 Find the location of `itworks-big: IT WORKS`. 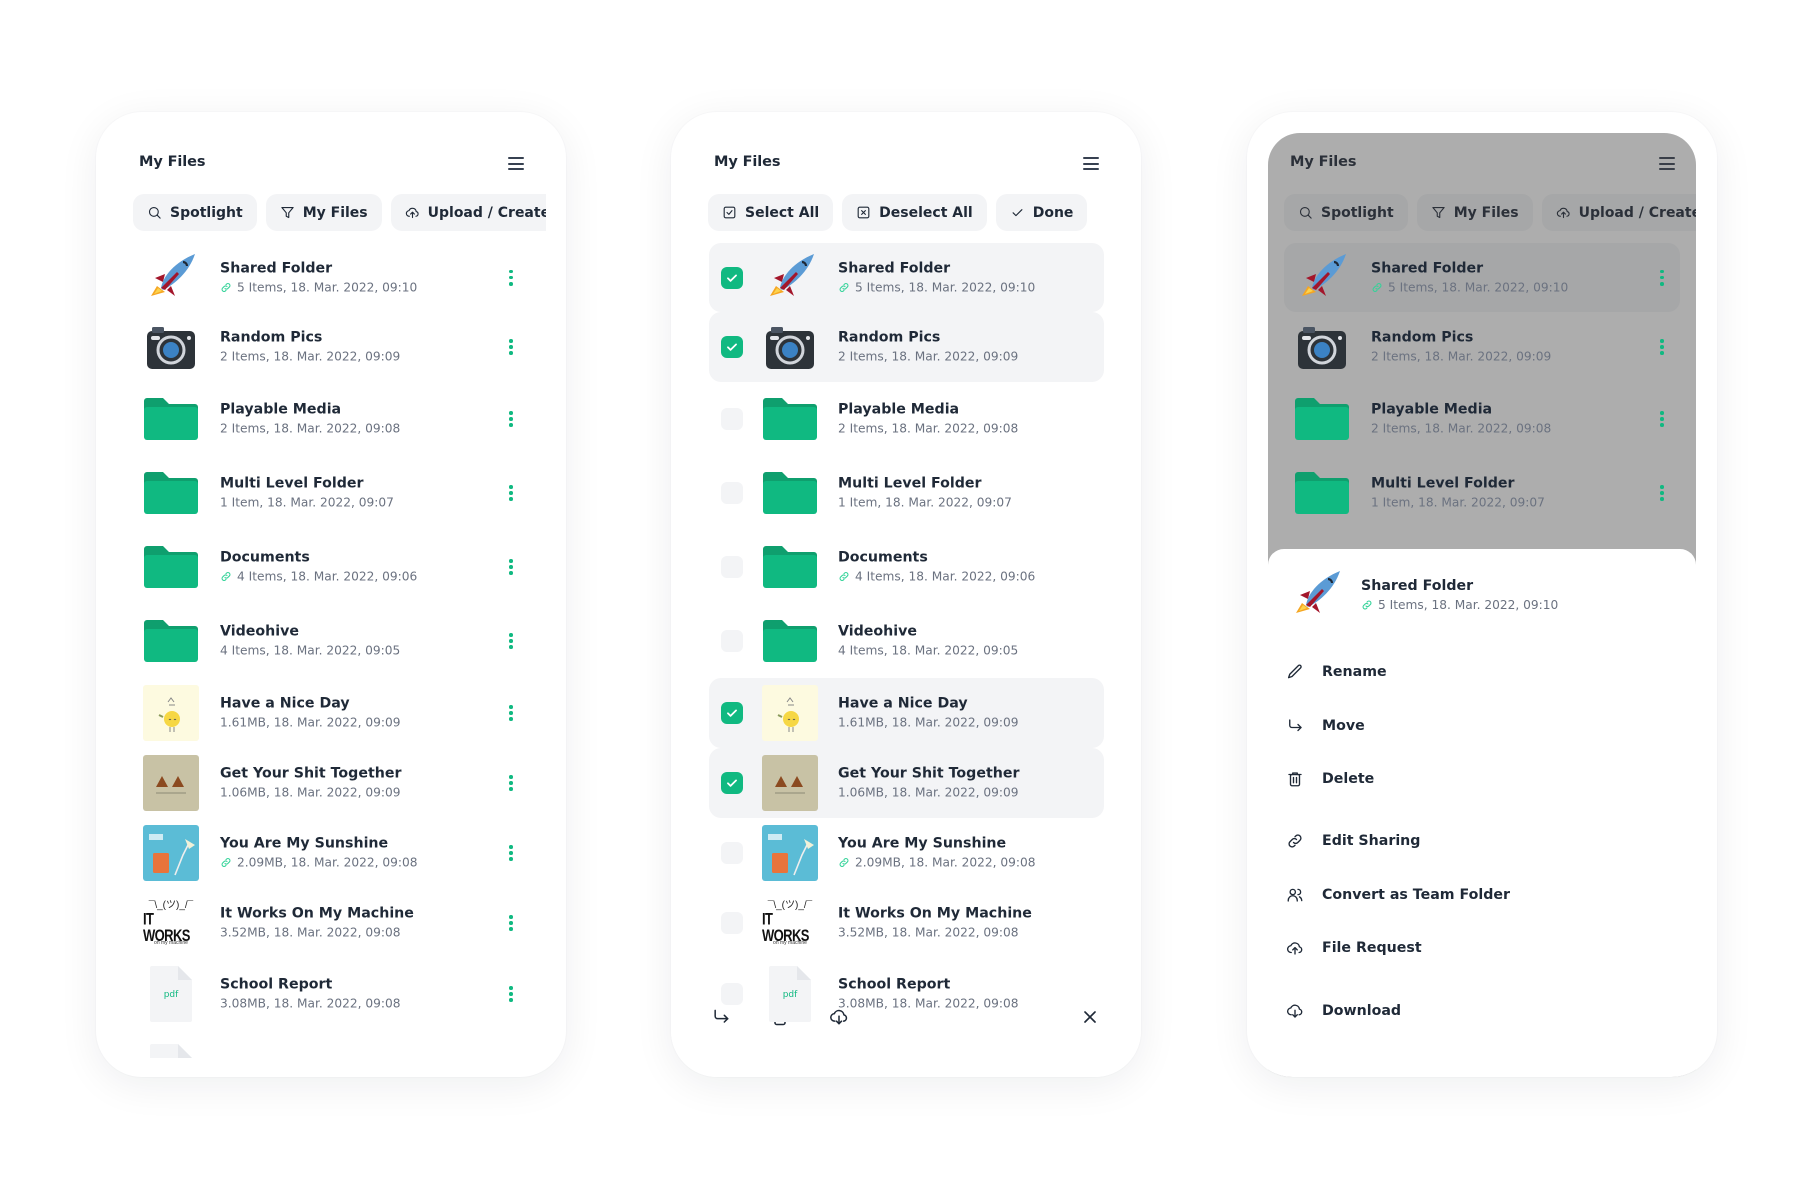

itworks-big: IT WORKS is located at coordinates (166, 926).